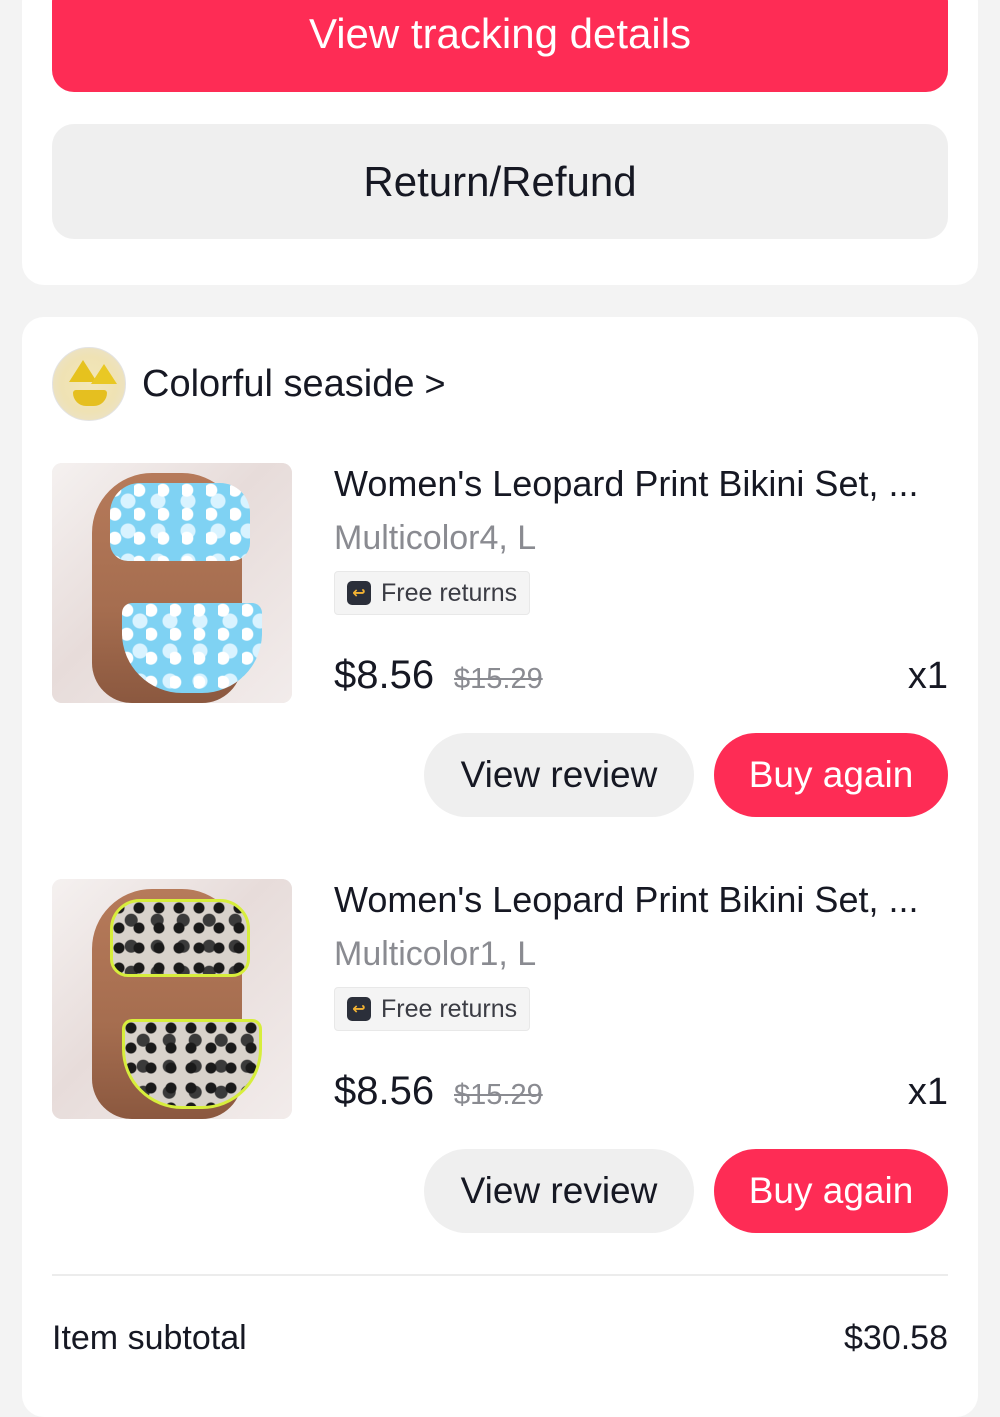  Describe the element at coordinates (435, 538) in the screenshot. I see `product-variant: Multicolor4, L` at that location.